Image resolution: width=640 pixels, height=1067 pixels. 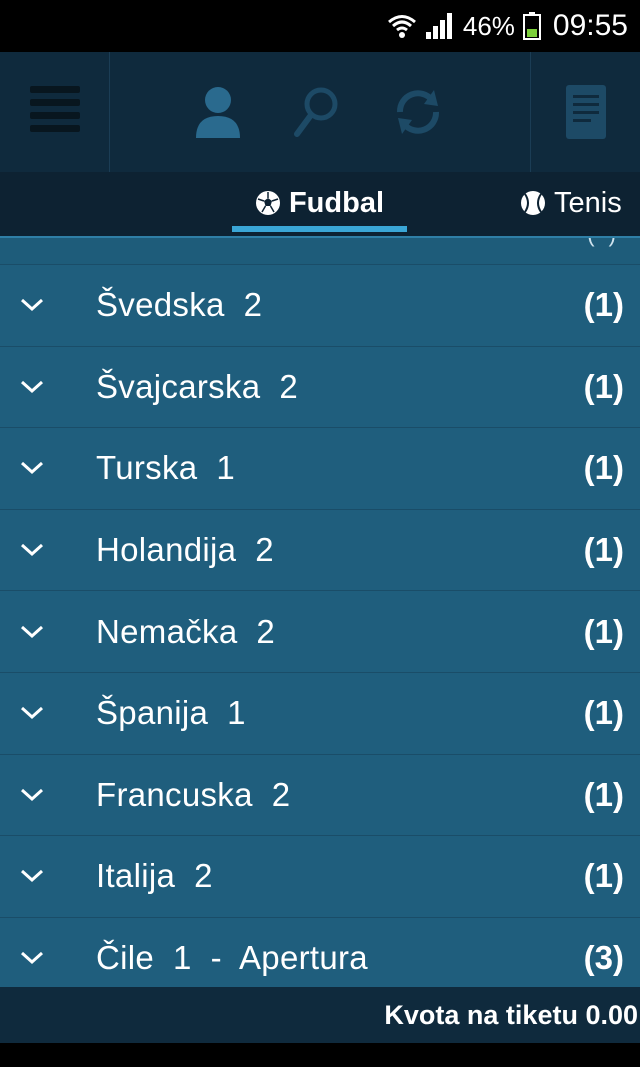 I want to click on menu-icon, so click(x=54, y=112).